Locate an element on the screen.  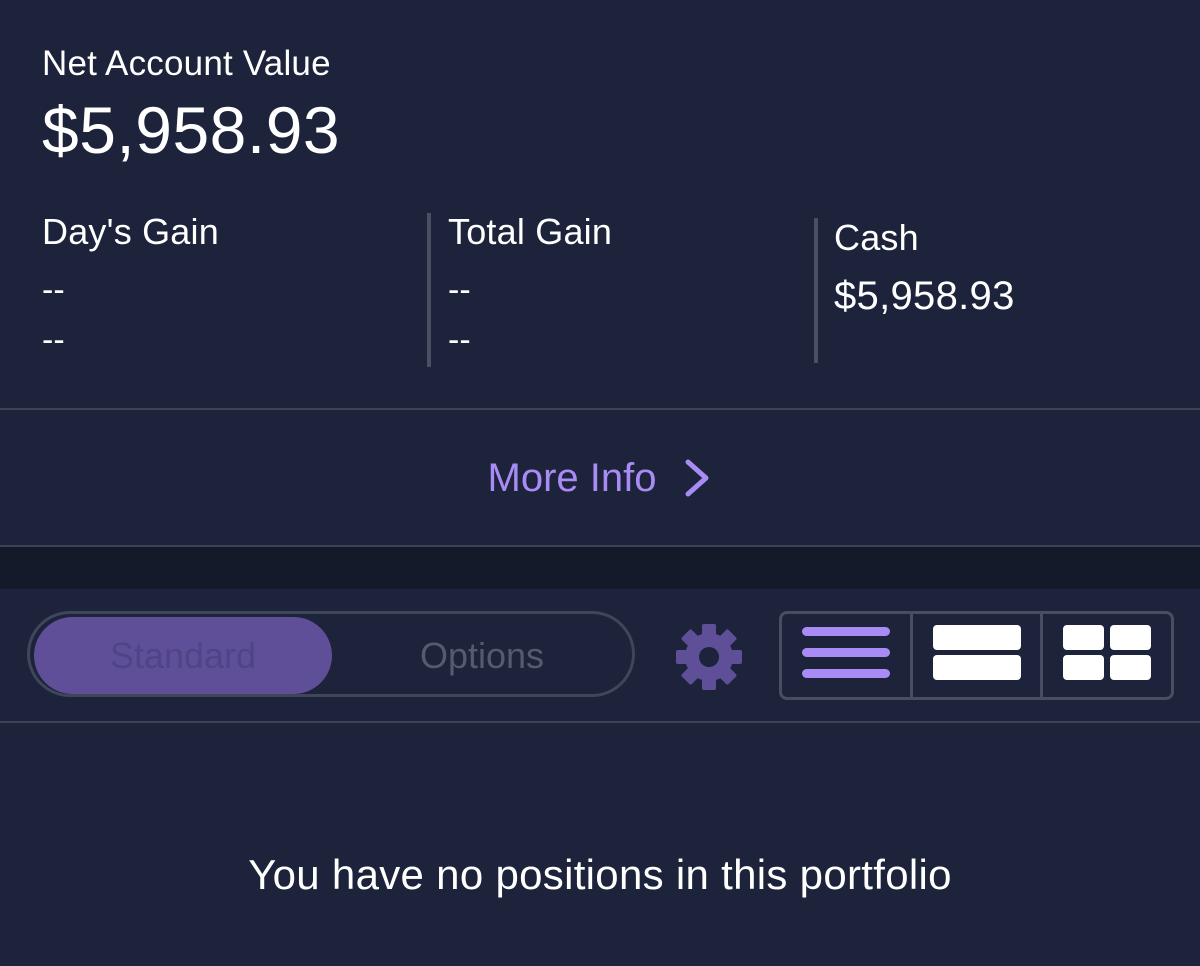
days-gain-stat: Day's Gain -- -- is located at coordinates (130, 285).